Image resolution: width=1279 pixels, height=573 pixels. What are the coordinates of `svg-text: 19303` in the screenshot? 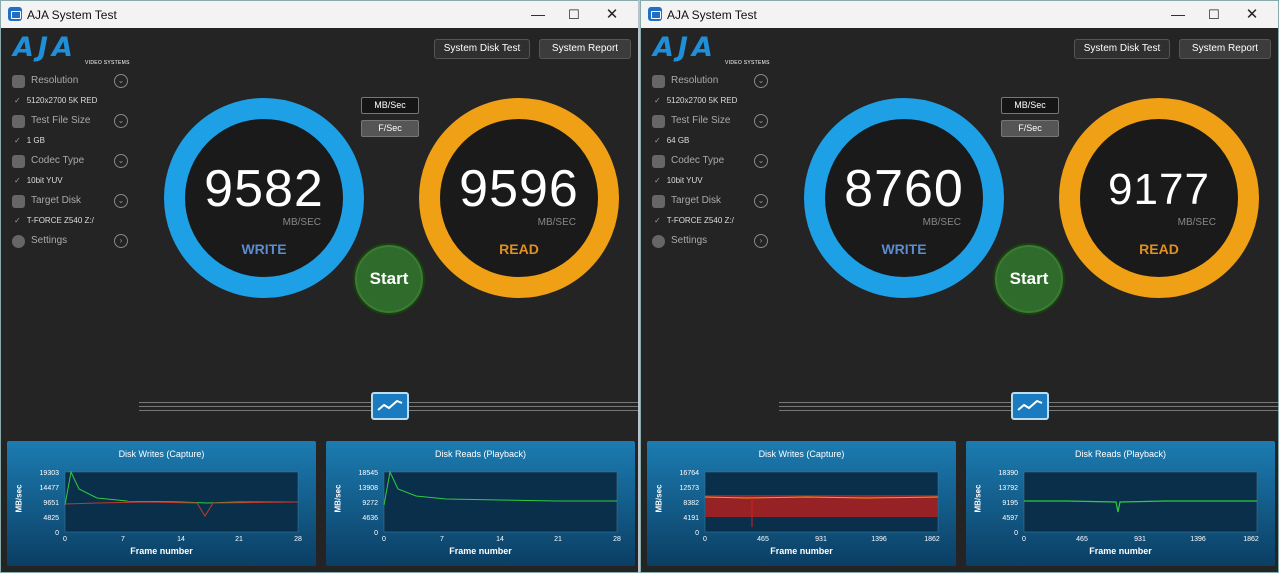 It's located at (50, 473).